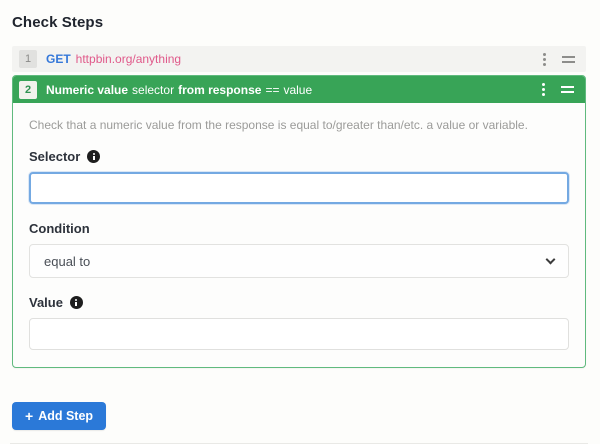 This screenshot has width=600, height=444. What do you see at coordinates (299, 302) in the screenshot?
I see `value-label-row: Value` at bounding box center [299, 302].